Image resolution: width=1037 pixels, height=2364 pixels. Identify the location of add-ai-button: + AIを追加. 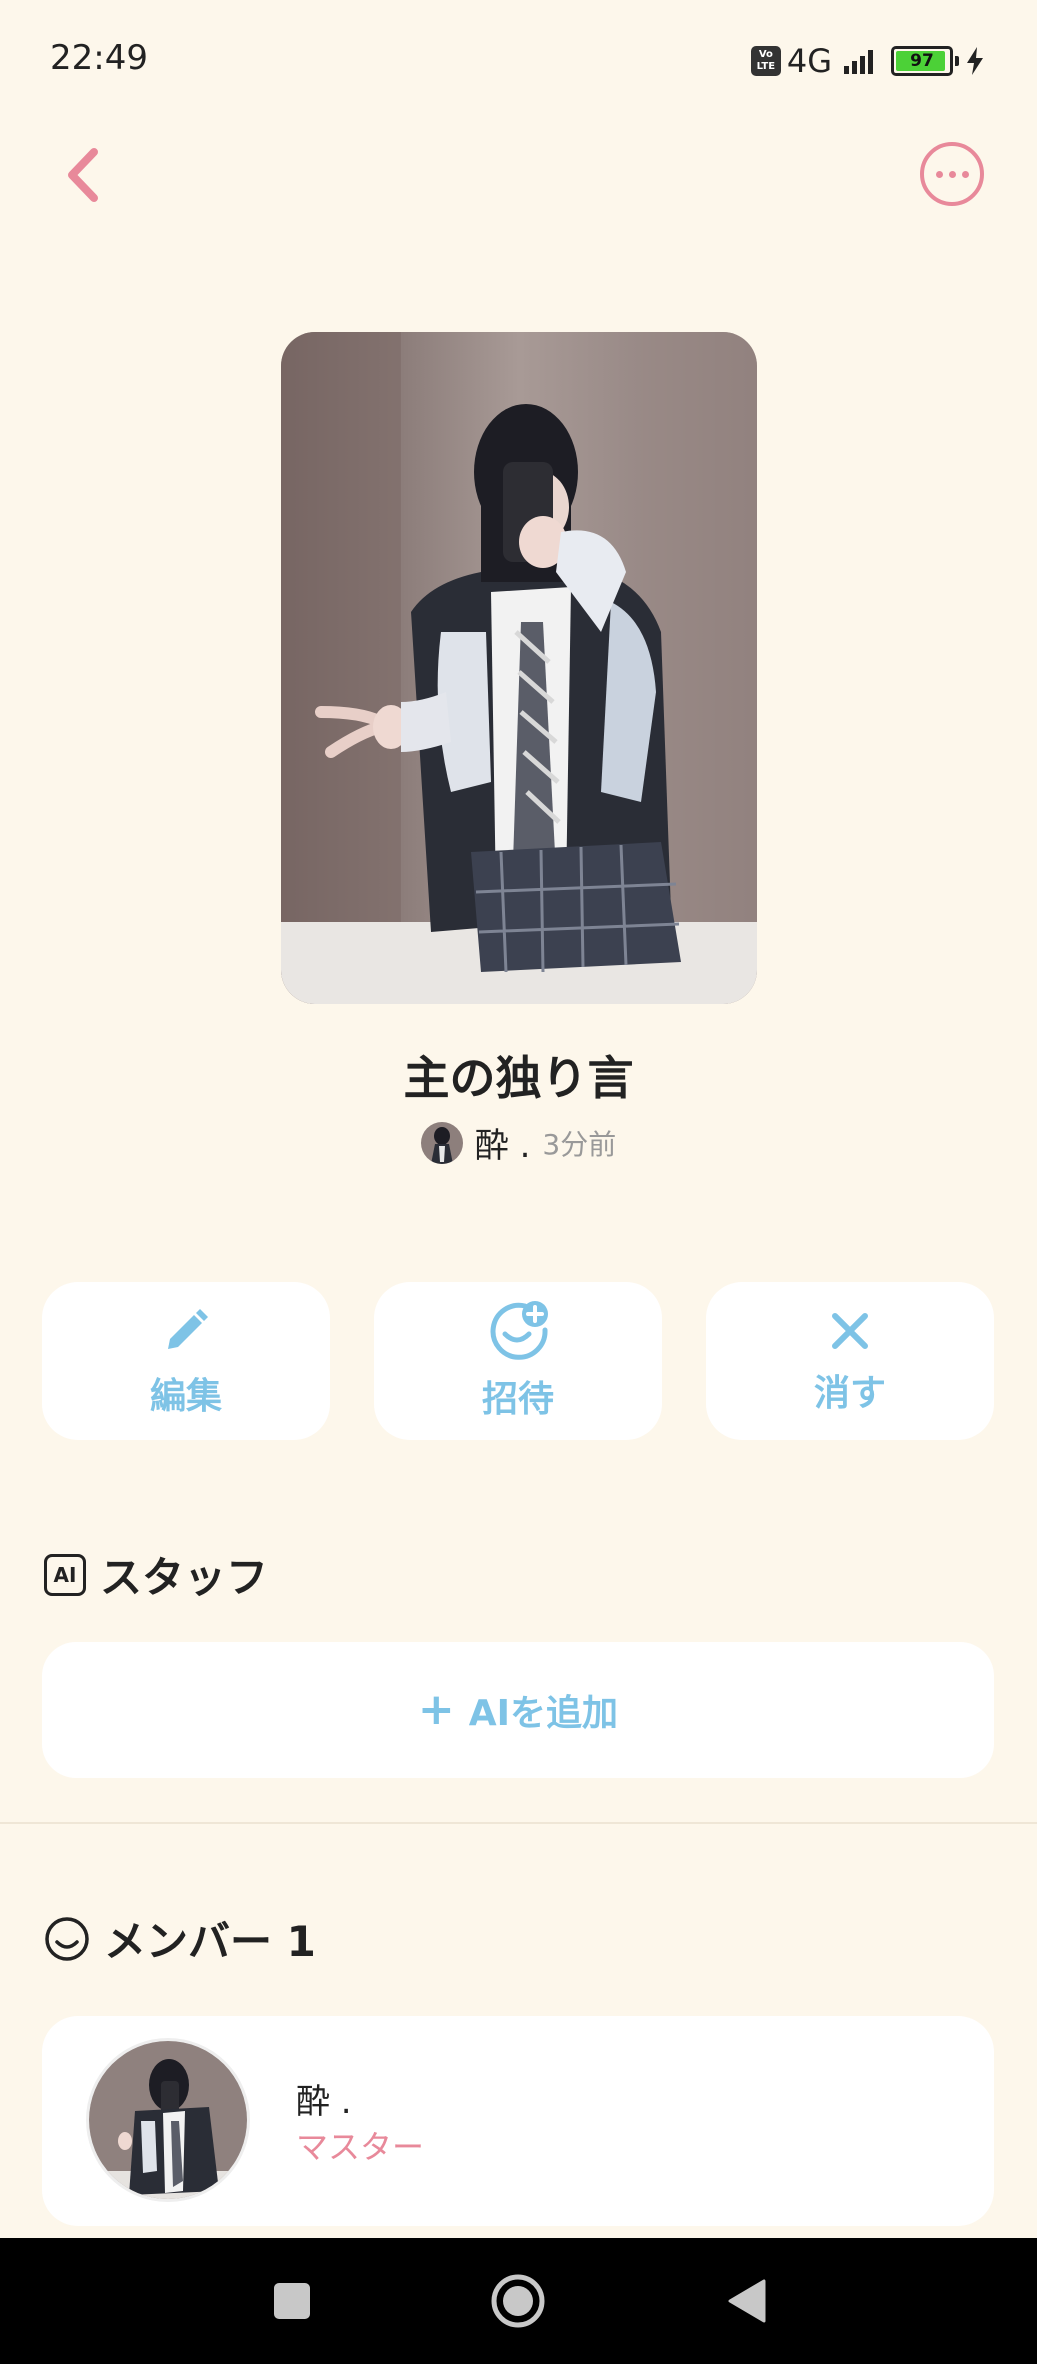
(518, 1710).